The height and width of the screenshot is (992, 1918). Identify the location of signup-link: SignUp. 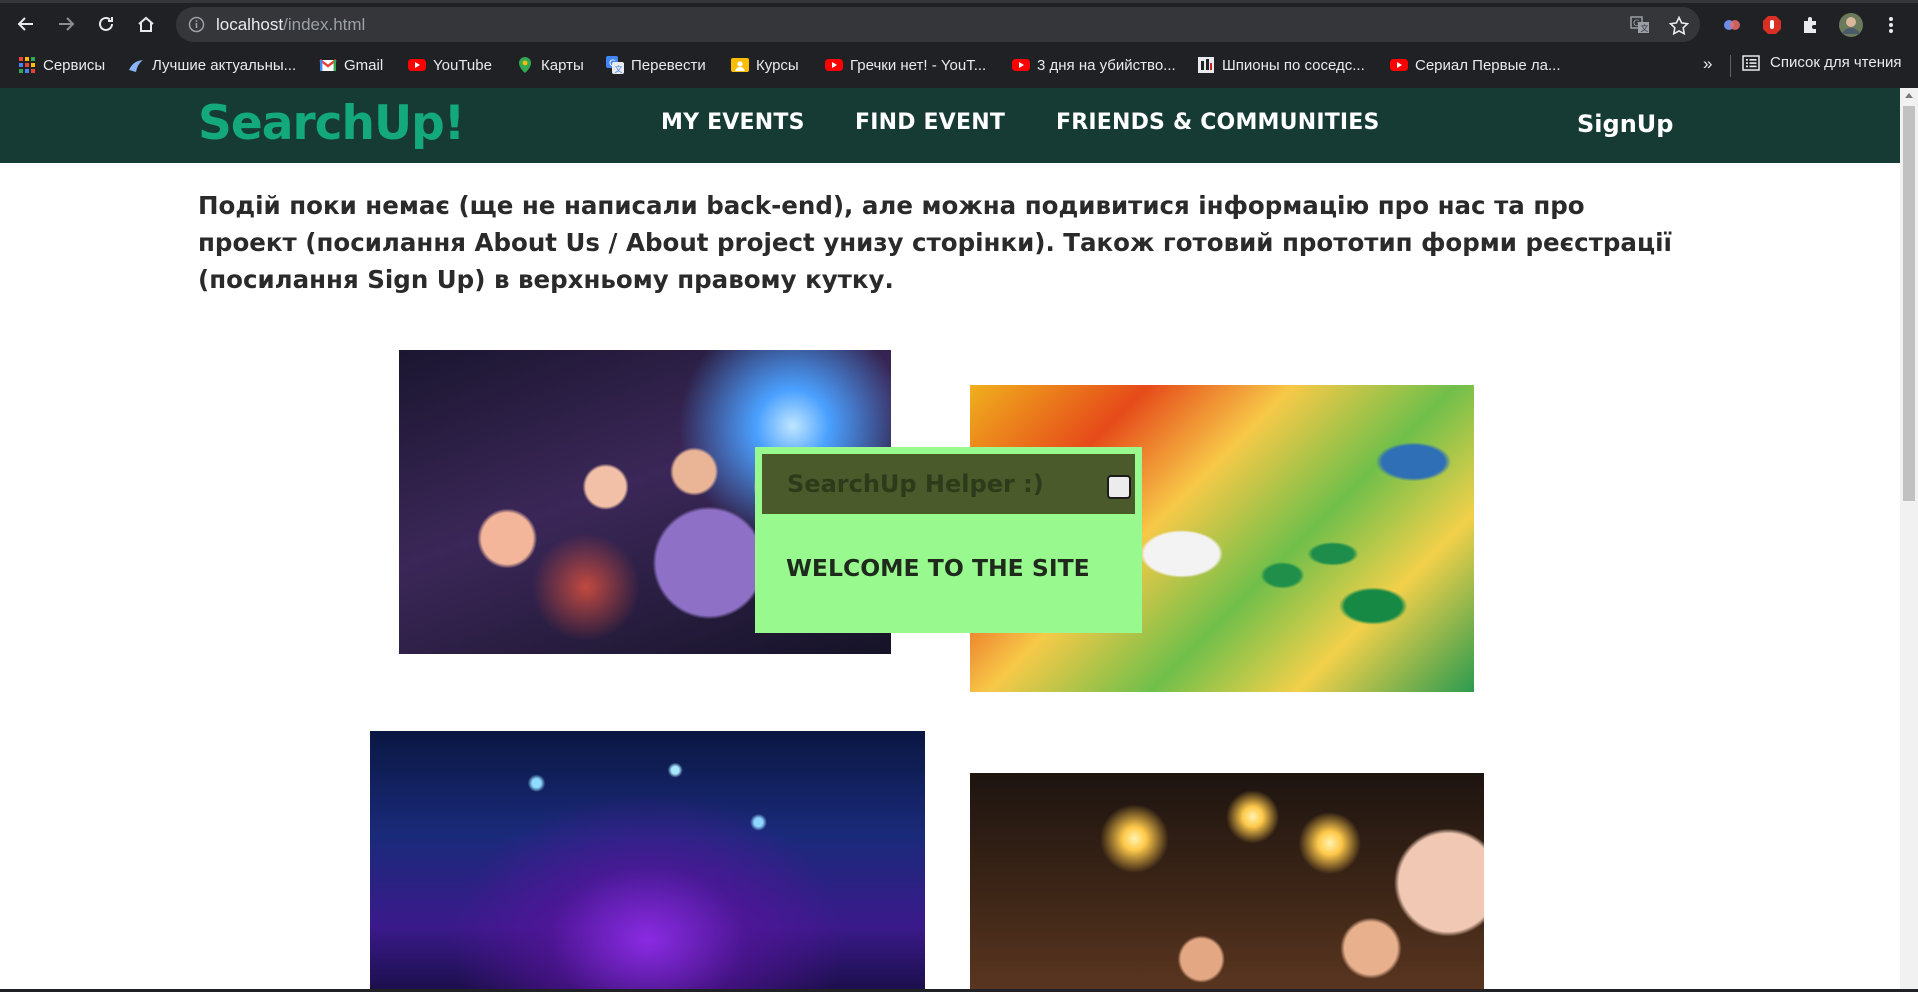
(1625, 124).